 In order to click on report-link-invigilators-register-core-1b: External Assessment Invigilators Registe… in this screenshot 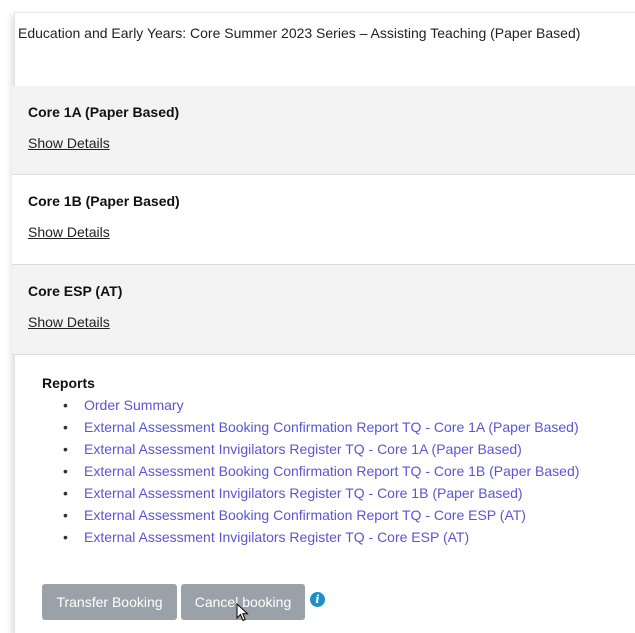, I will do `click(303, 493)`.